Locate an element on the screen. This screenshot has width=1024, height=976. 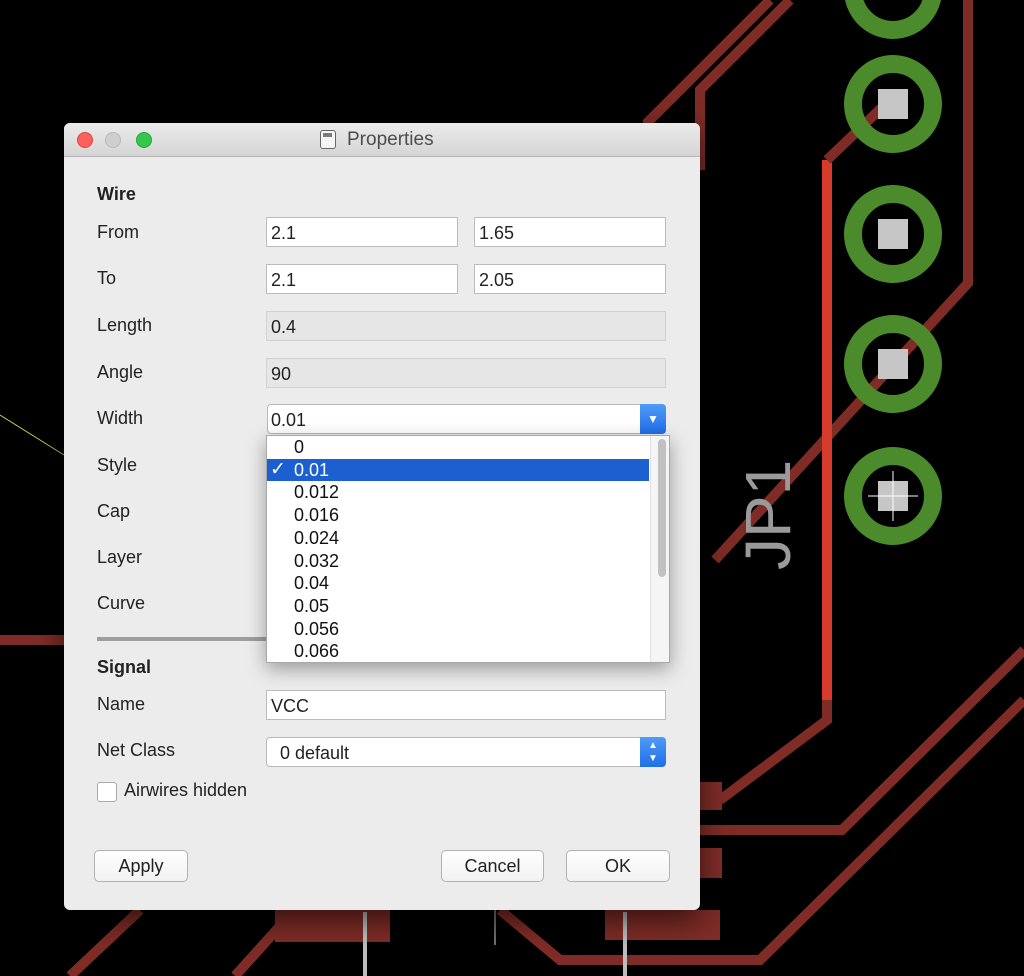
section-divider is located at coordinates (183, 639).